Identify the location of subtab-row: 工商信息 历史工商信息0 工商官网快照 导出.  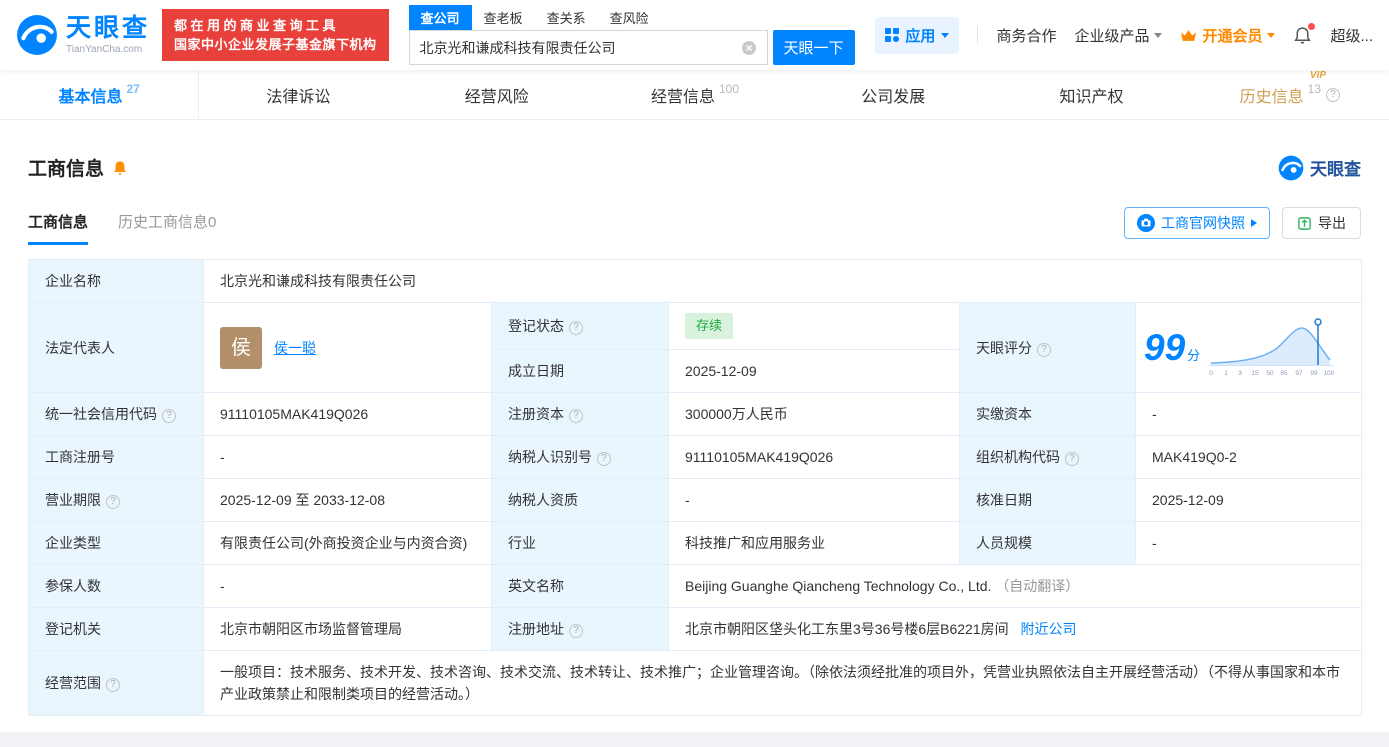
(694, 226).